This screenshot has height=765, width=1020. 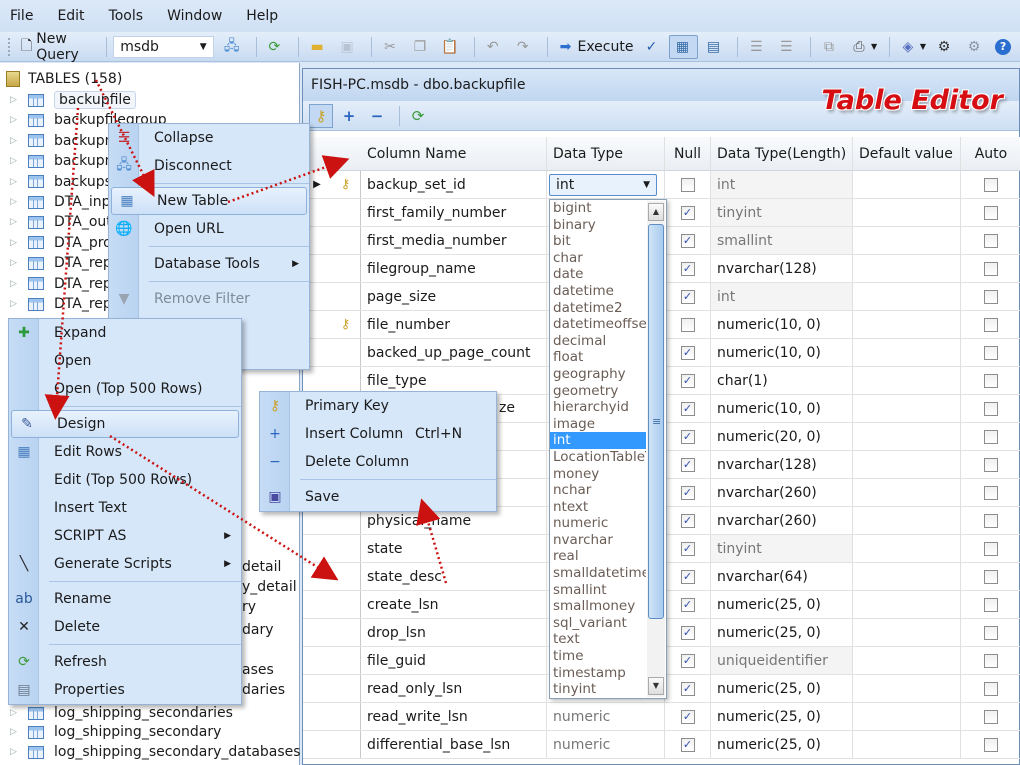 I want to click on column-name-cell: backed_up_page_count, so click(x=454, y=352).